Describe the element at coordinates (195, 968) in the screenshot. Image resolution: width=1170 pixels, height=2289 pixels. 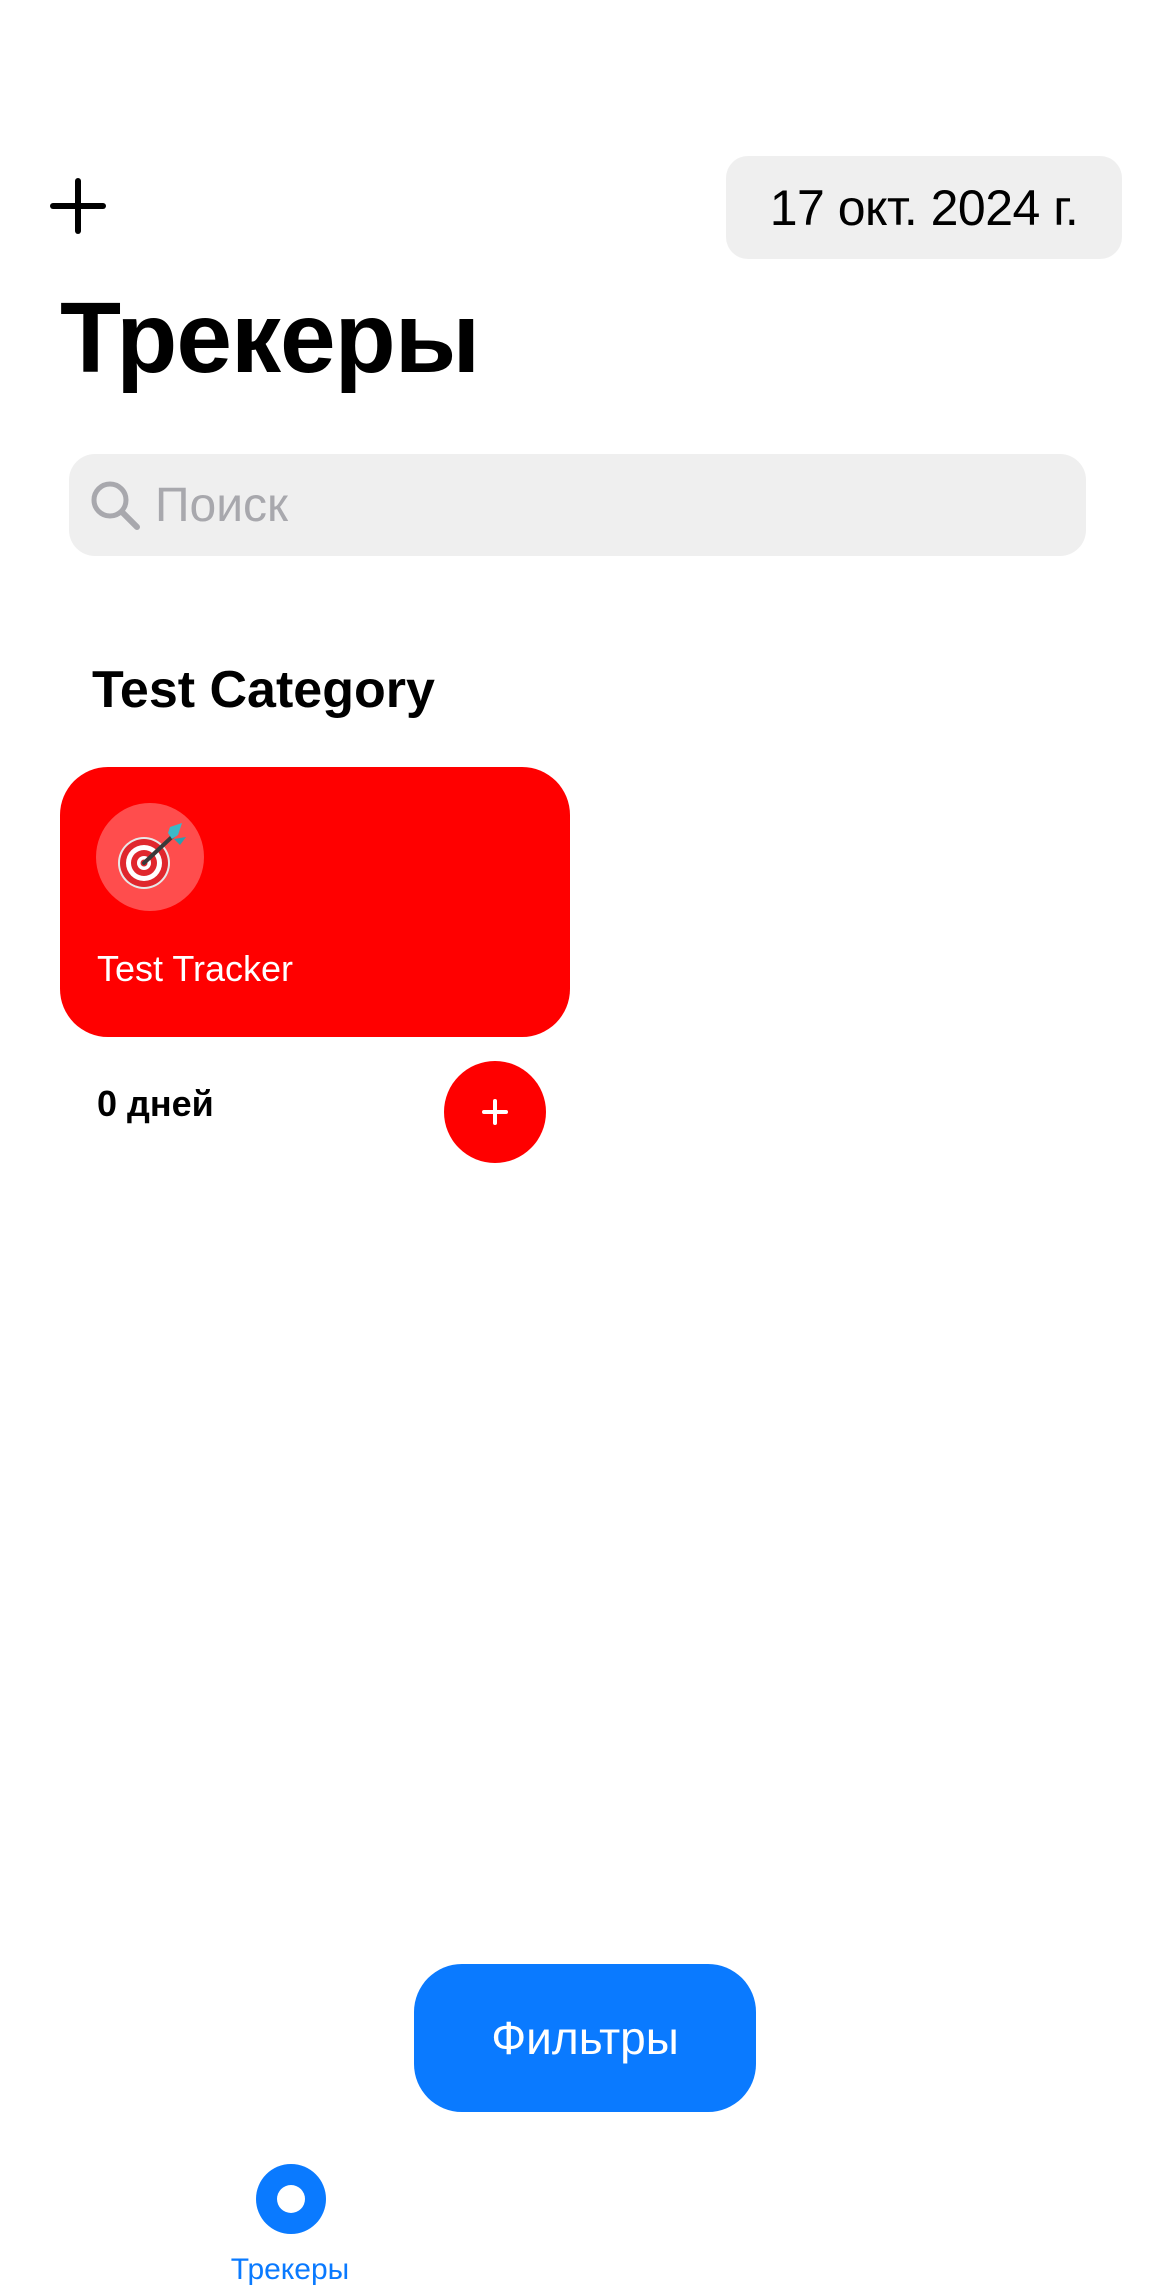
I see `tracker-name: Test Tracker` at that location.